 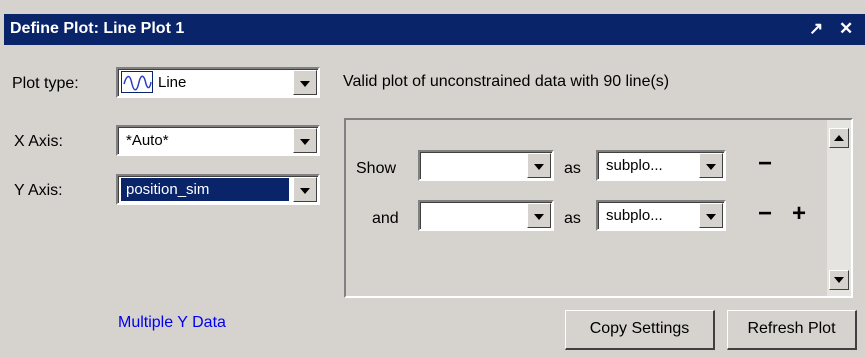 What do you see at coordinates (839, 138) in the screenshot?
I see `scroll-up-button` at bounding box center [839, 138].